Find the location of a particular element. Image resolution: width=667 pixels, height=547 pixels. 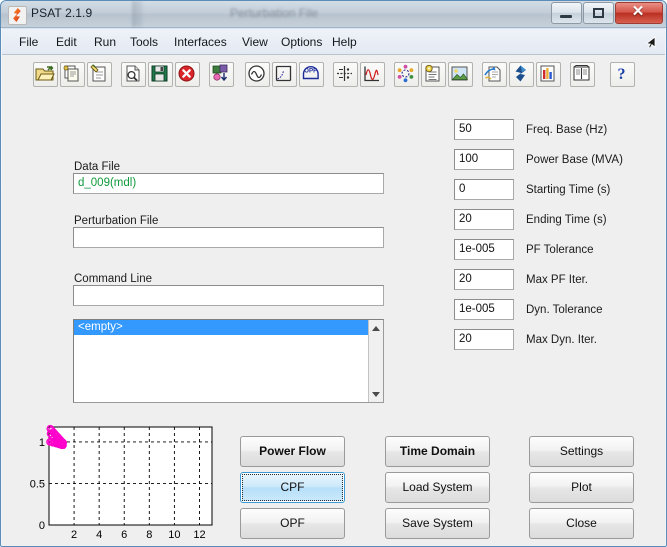

mouse-cursor-icon is located at coordinates (650, 42).